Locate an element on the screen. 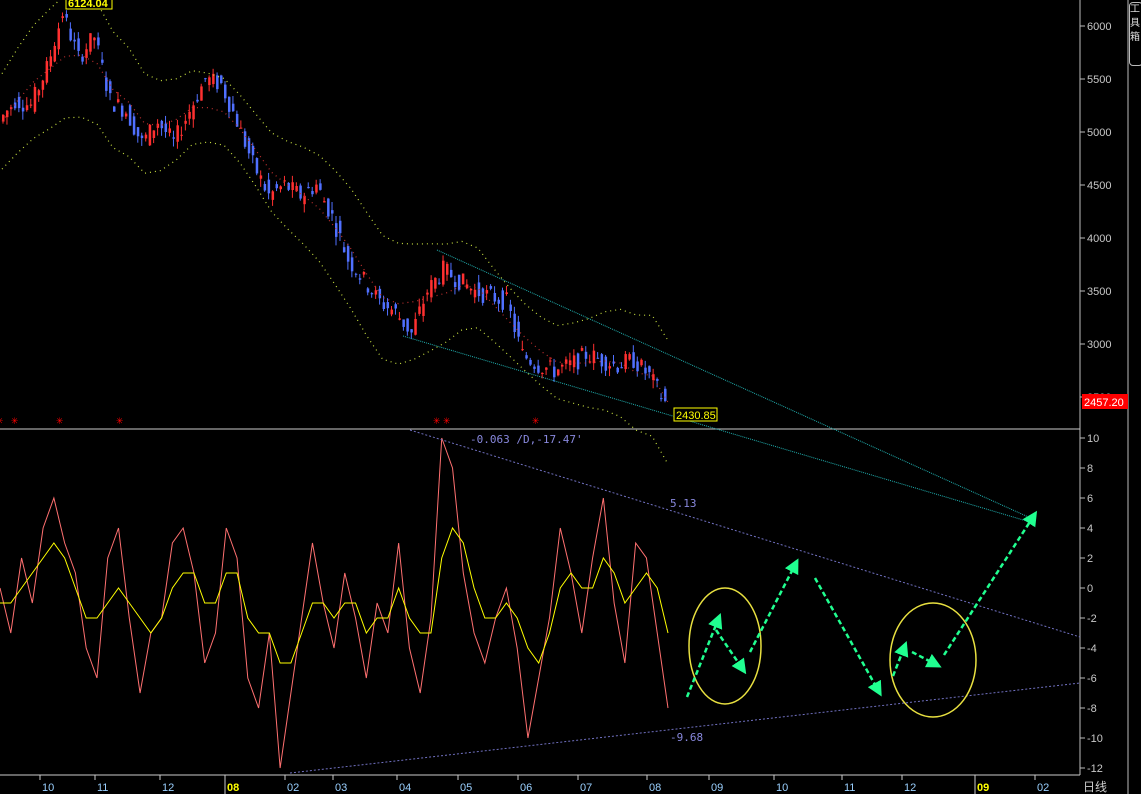  trend-arrow is located at coordinates (704, 655).